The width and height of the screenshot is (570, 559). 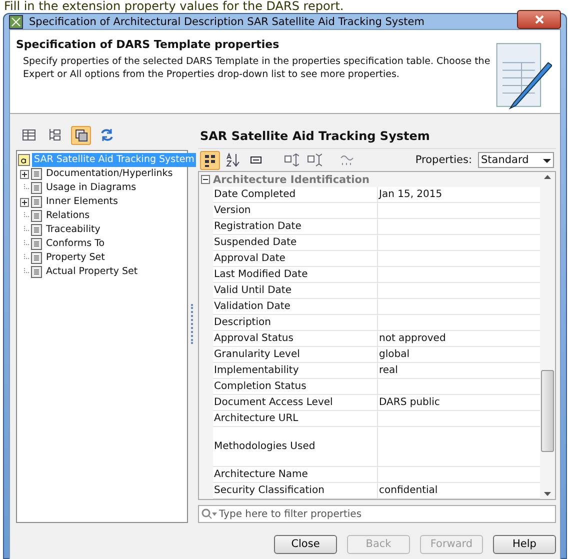 What do you see at coordinates (295, 446) in the screenshot?
I see `property-name: Methodologies Used` at bounding box center [295, 446].